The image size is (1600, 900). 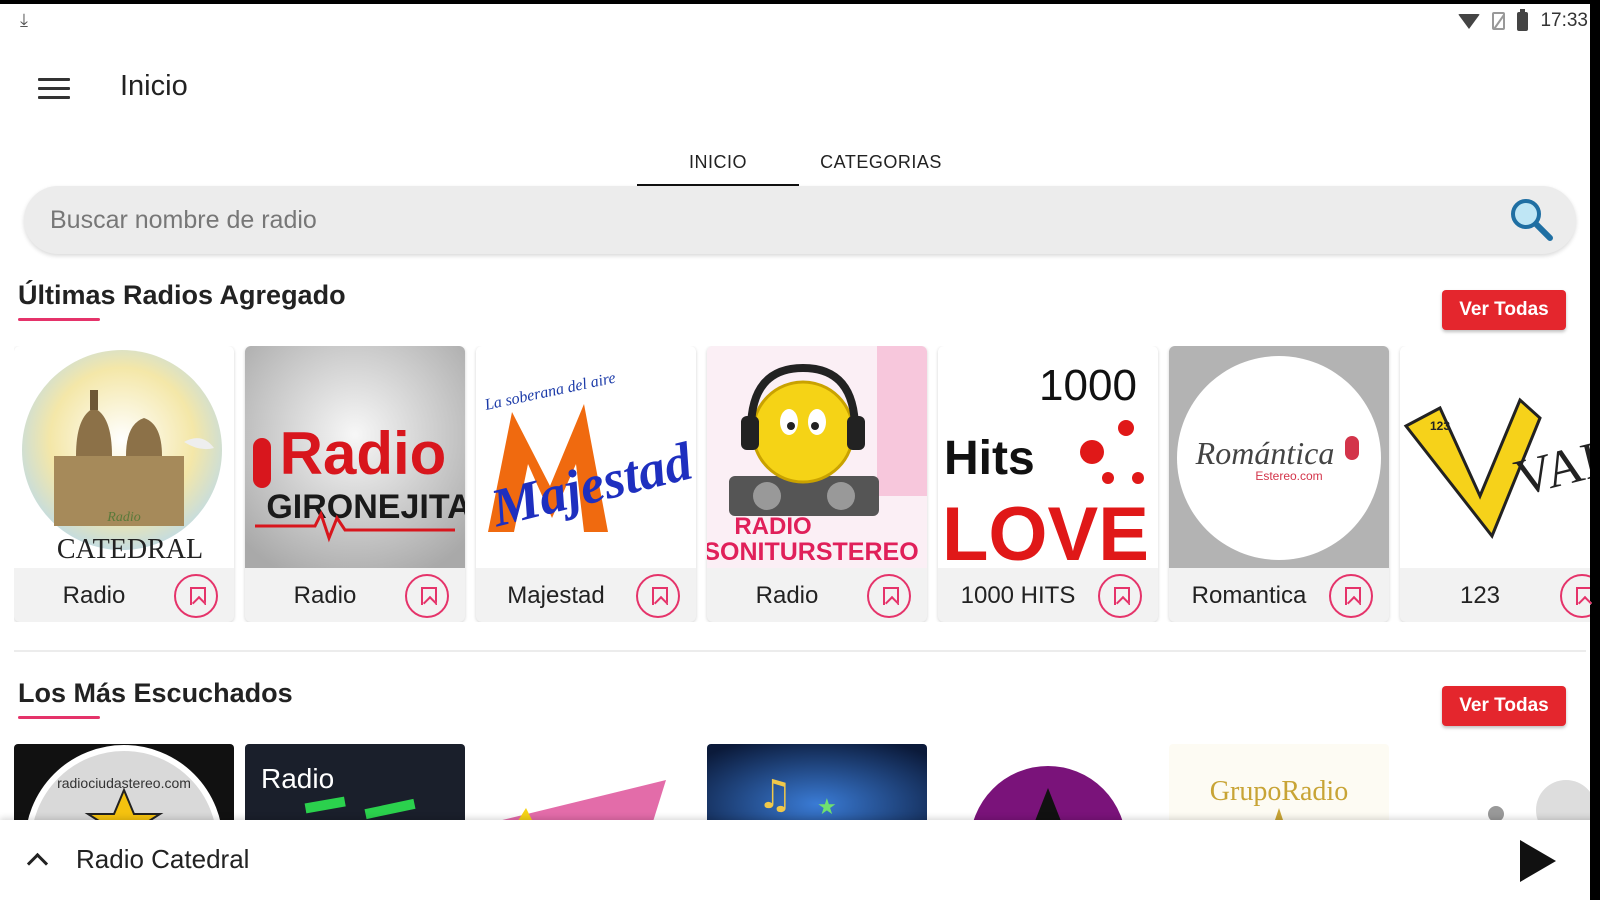 What do you see at coordinates (1595, 450) in the screenshot?
I see `screen-edge` at bounding box center [1595, 450].